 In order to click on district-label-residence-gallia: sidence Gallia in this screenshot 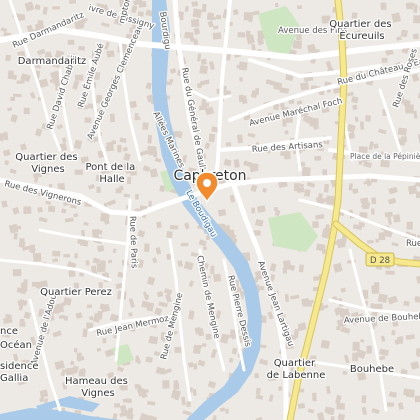, I will do `click(21, 372)`.